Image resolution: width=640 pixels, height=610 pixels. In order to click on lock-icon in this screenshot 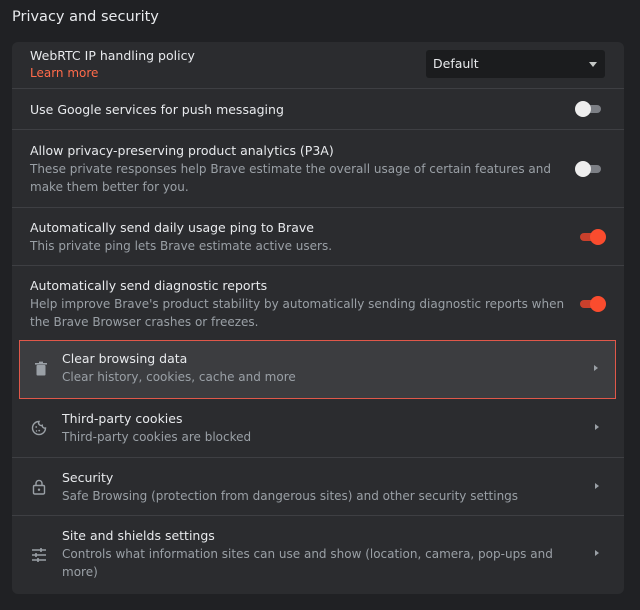, I will do `click(39, 487)`.